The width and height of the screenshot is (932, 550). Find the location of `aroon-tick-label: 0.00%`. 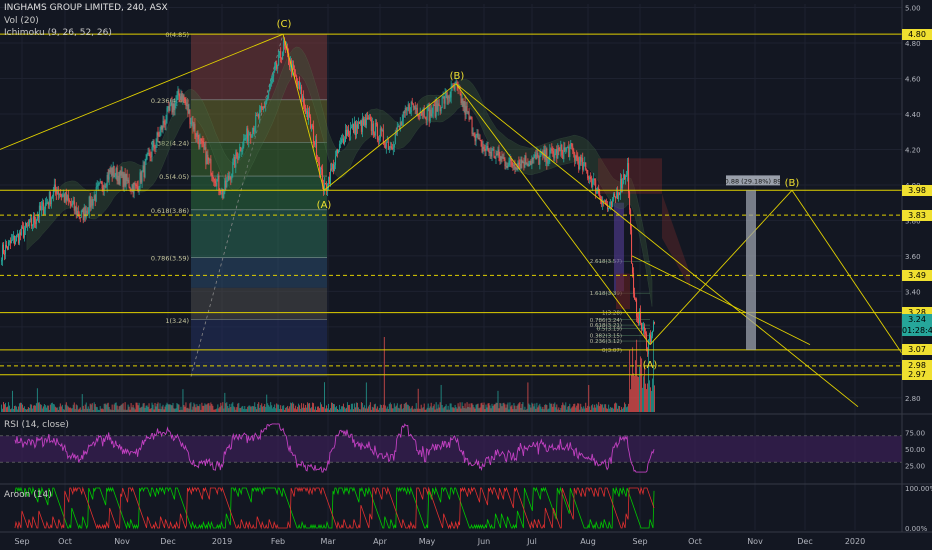

aroon-tick-label: 0.00% is located at coordinates (916, 529).